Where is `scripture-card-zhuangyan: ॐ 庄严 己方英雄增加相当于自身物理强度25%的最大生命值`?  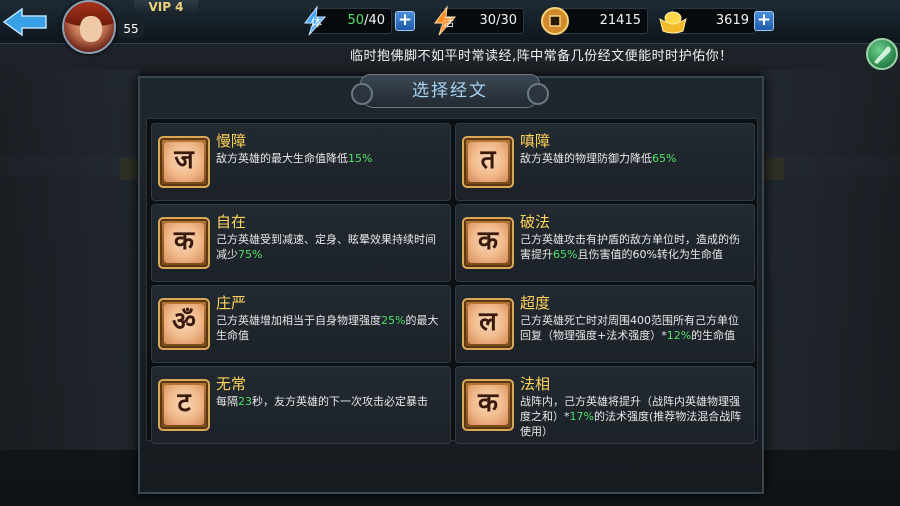 scripture-card-zhuangyan: ॐ 庄严 己方英雄增加相当于自身物理强度25%的最大生命值 is located at coordinates (301, 324).